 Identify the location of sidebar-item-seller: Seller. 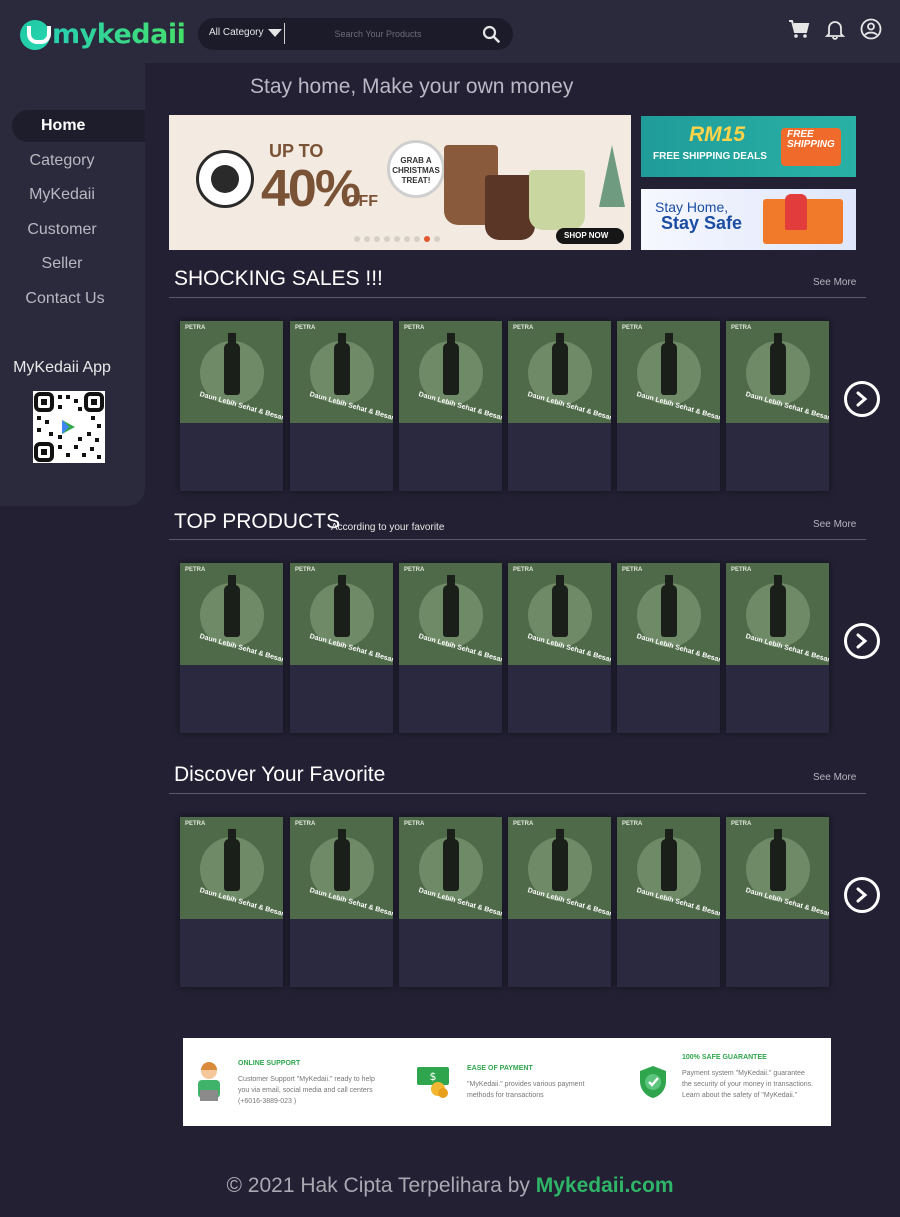
(62, 264).